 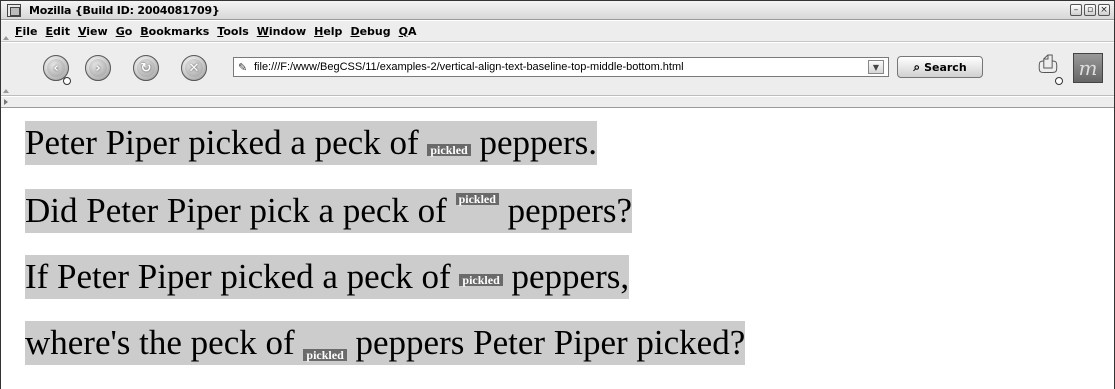 I want to click on pickled-badge-top: pickled, so click(x=477, y=199).